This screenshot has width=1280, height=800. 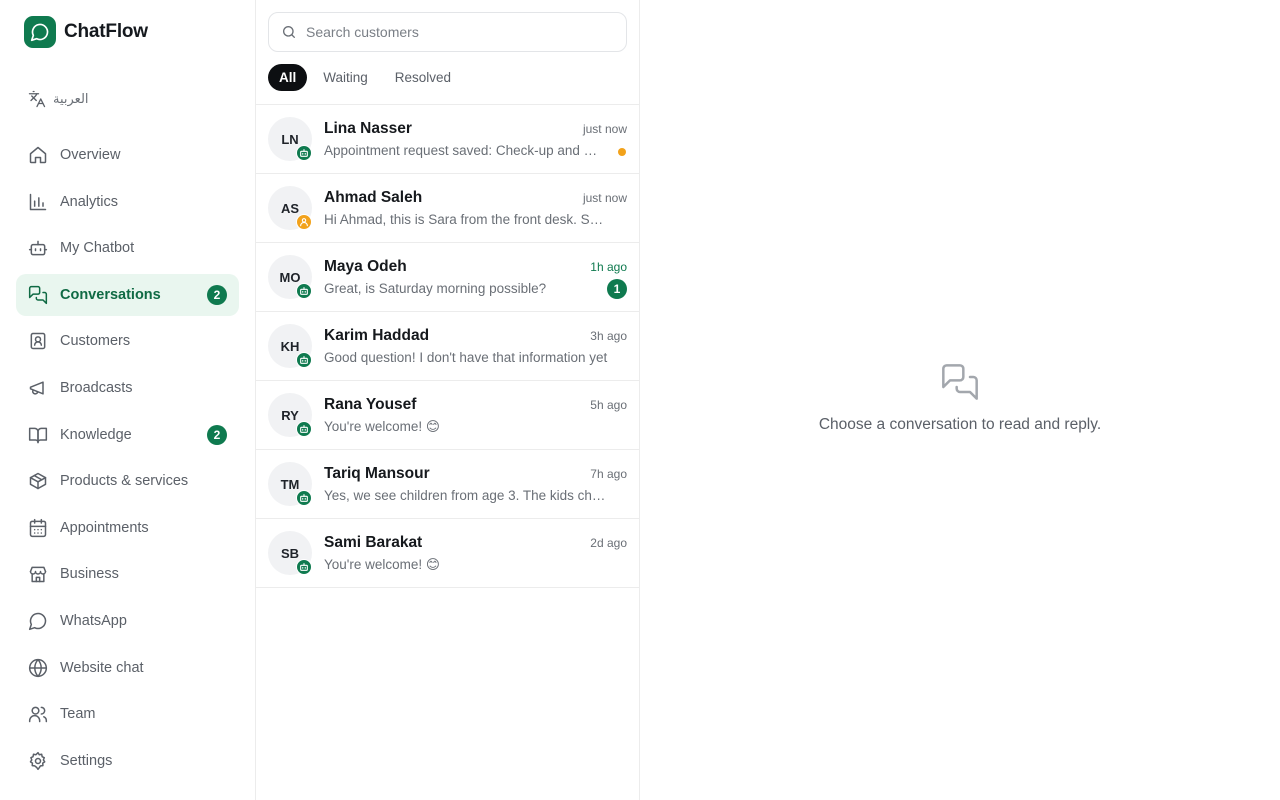 I want to click on message-preview: Great, is Saturday morning possible?, so click(x=435, y=288).